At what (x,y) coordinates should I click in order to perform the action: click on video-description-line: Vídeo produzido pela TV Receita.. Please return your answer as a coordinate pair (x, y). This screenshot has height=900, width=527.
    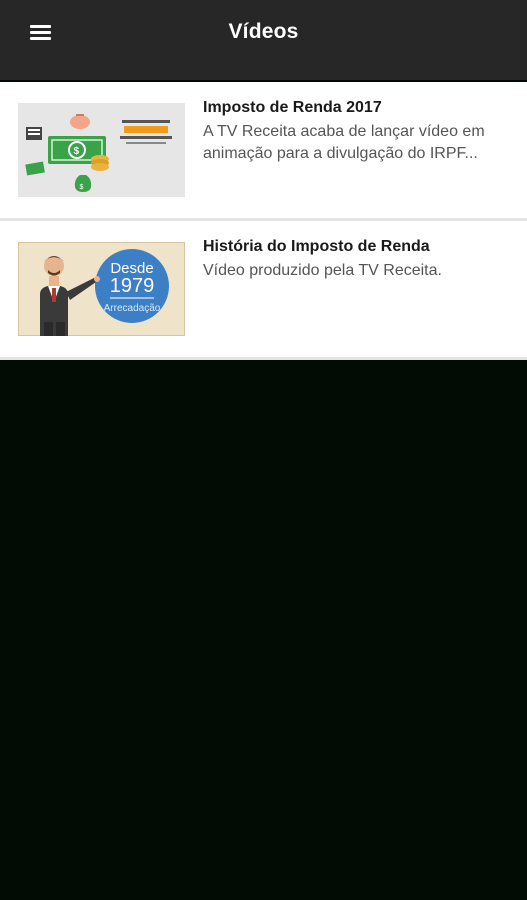
    Looking at the image, I should click on (322, 270).